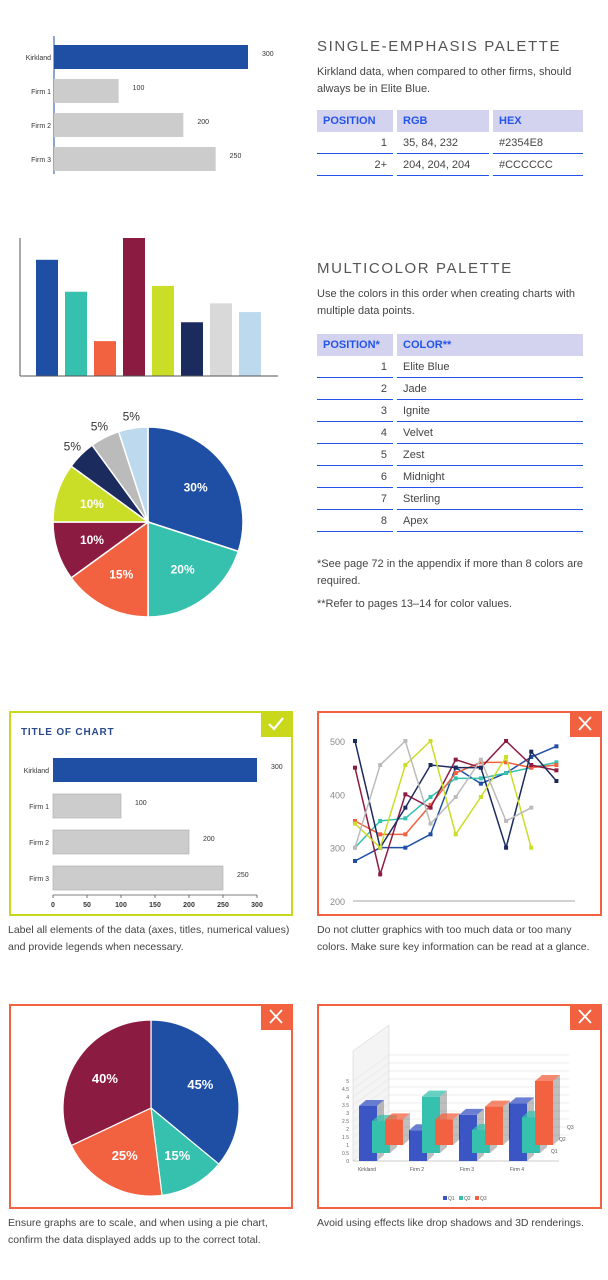 This screenshot has height=1280, width=608. Describe the element at coordinates (355, 520) in the screenshot. I see `position-cell: 8` at that location.